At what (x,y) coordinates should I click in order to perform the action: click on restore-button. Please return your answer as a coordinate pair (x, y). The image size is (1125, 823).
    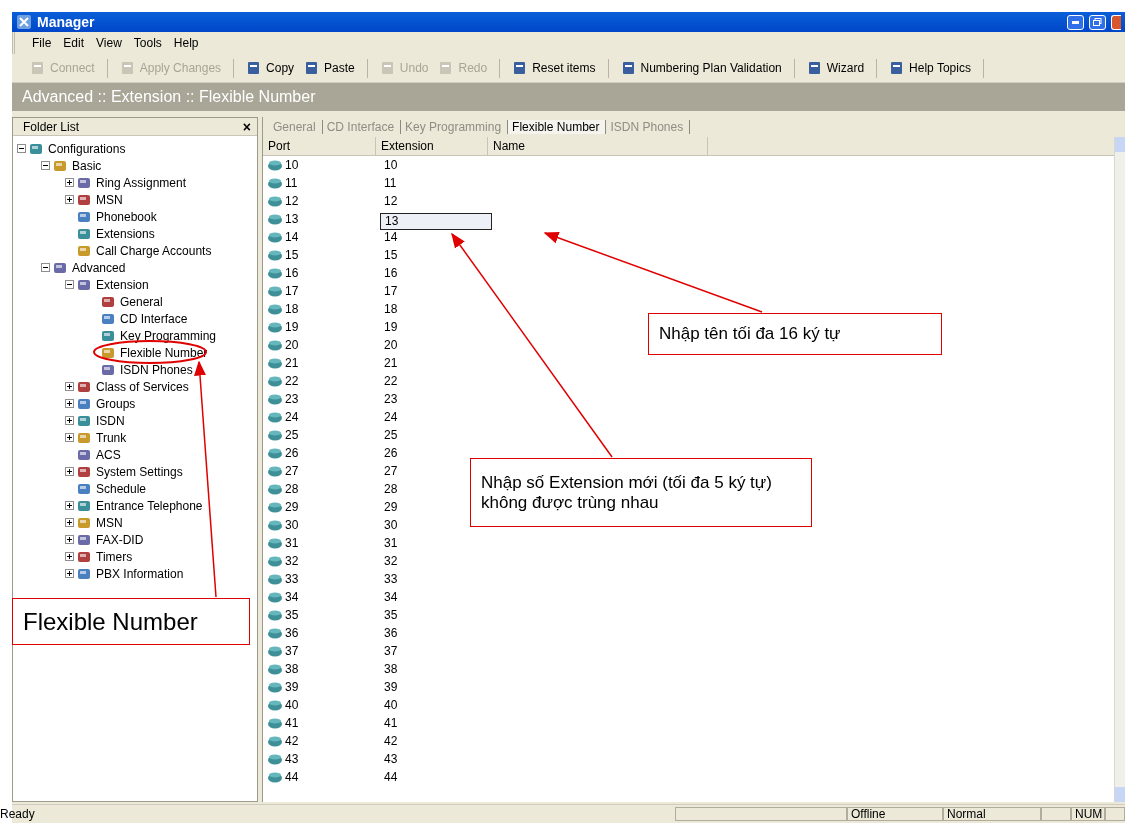
    Looking at the image, I should click on (1097, 22).